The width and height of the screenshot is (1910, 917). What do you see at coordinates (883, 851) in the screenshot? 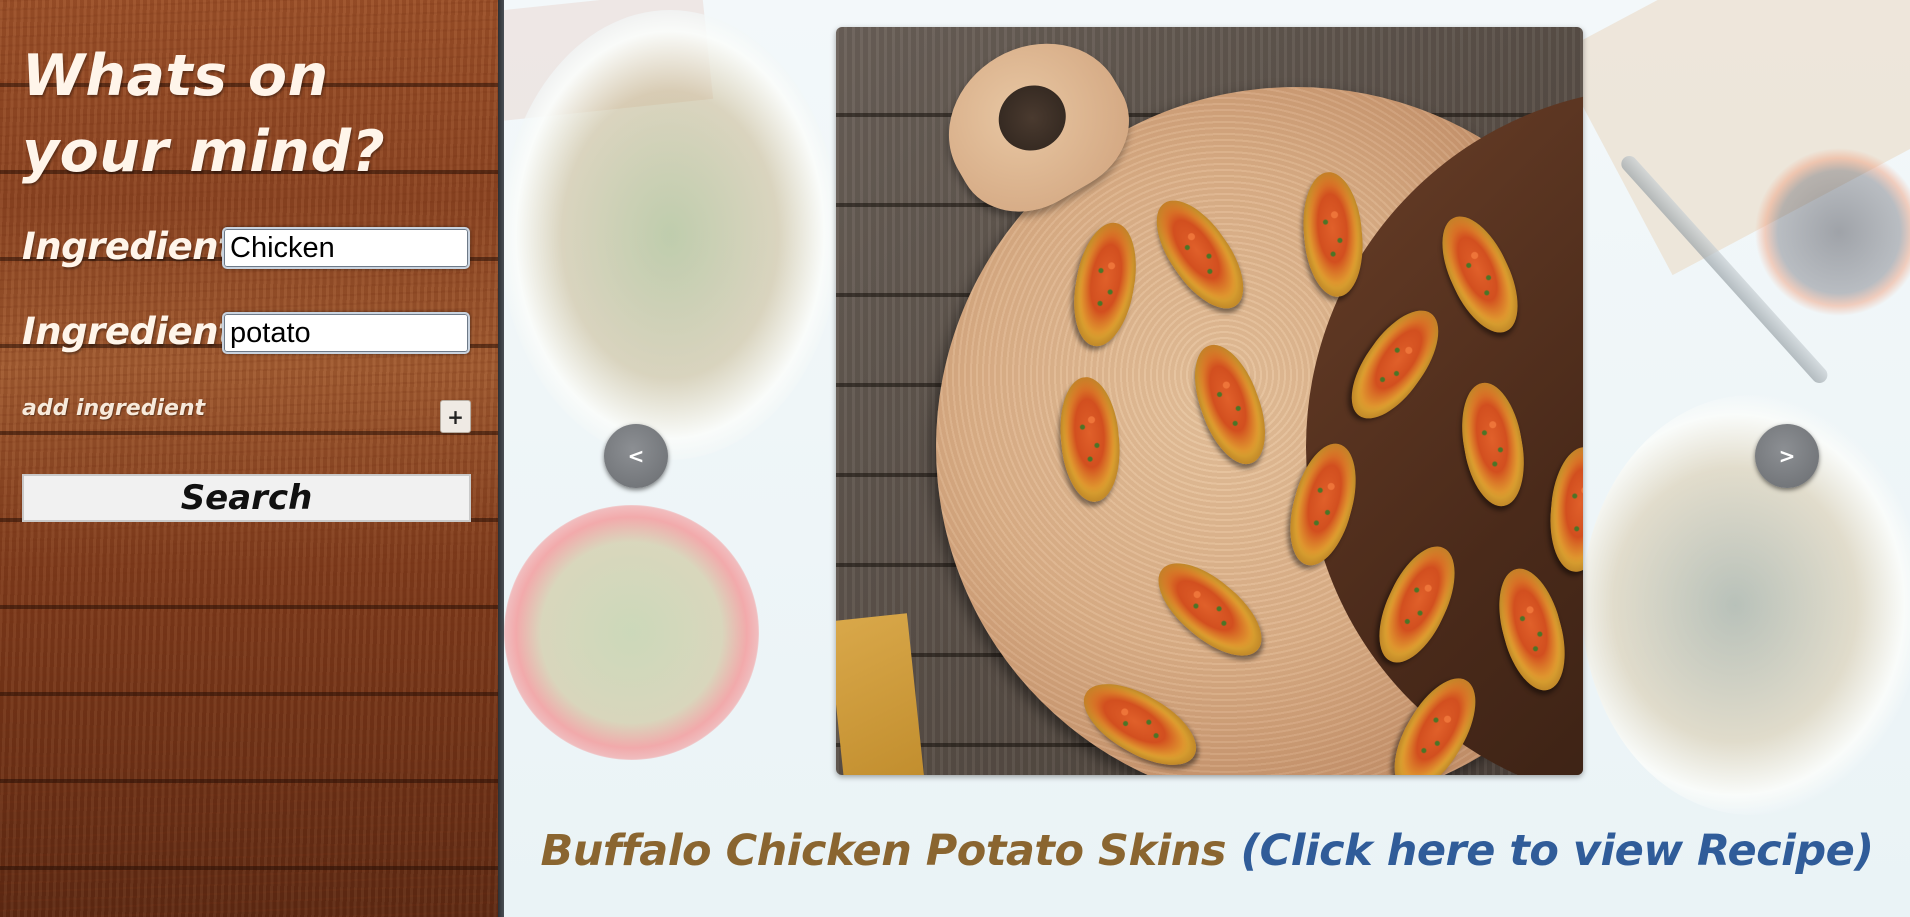
I see `recipe-name: Buffalo Chicken Potato Skins` at bounding box center [883, 851].